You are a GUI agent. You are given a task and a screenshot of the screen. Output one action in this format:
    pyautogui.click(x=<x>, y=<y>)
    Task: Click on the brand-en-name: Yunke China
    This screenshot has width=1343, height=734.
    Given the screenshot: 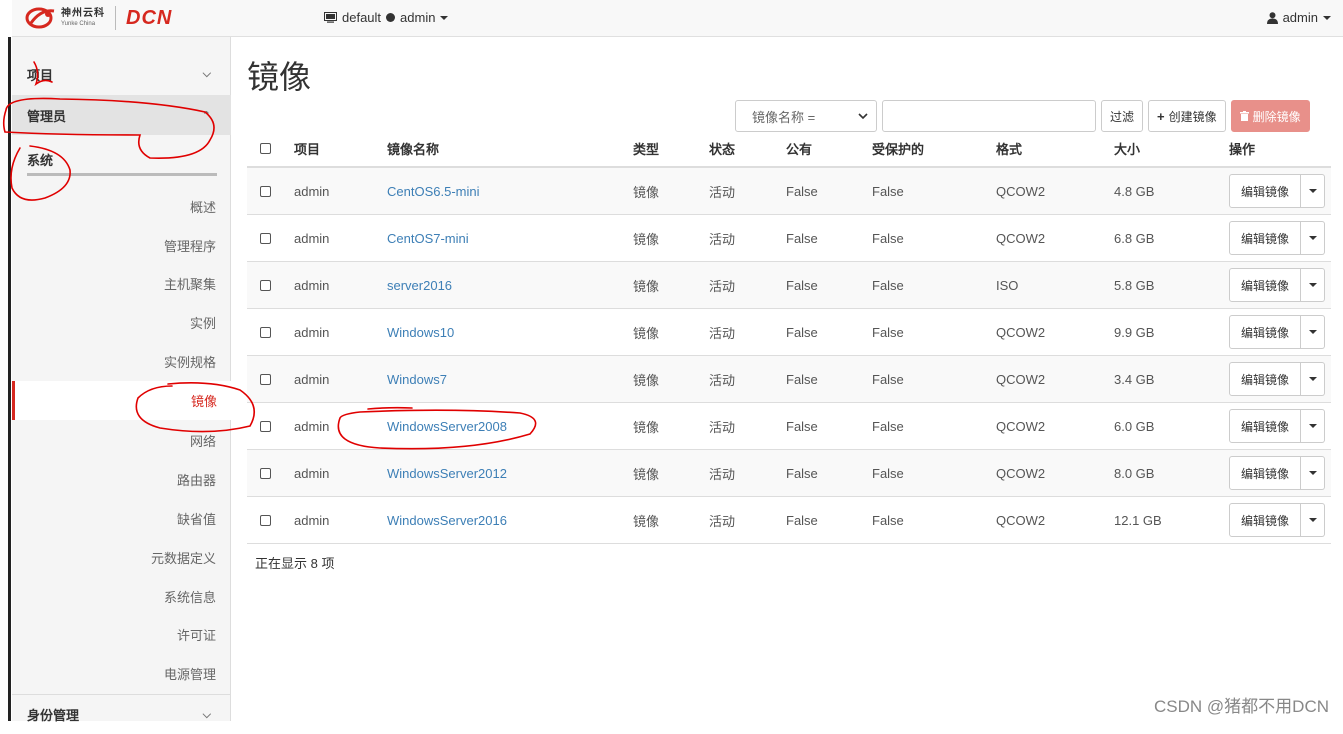 What is the action you would take?
    pyautogui.click(x=78, y=24)
    